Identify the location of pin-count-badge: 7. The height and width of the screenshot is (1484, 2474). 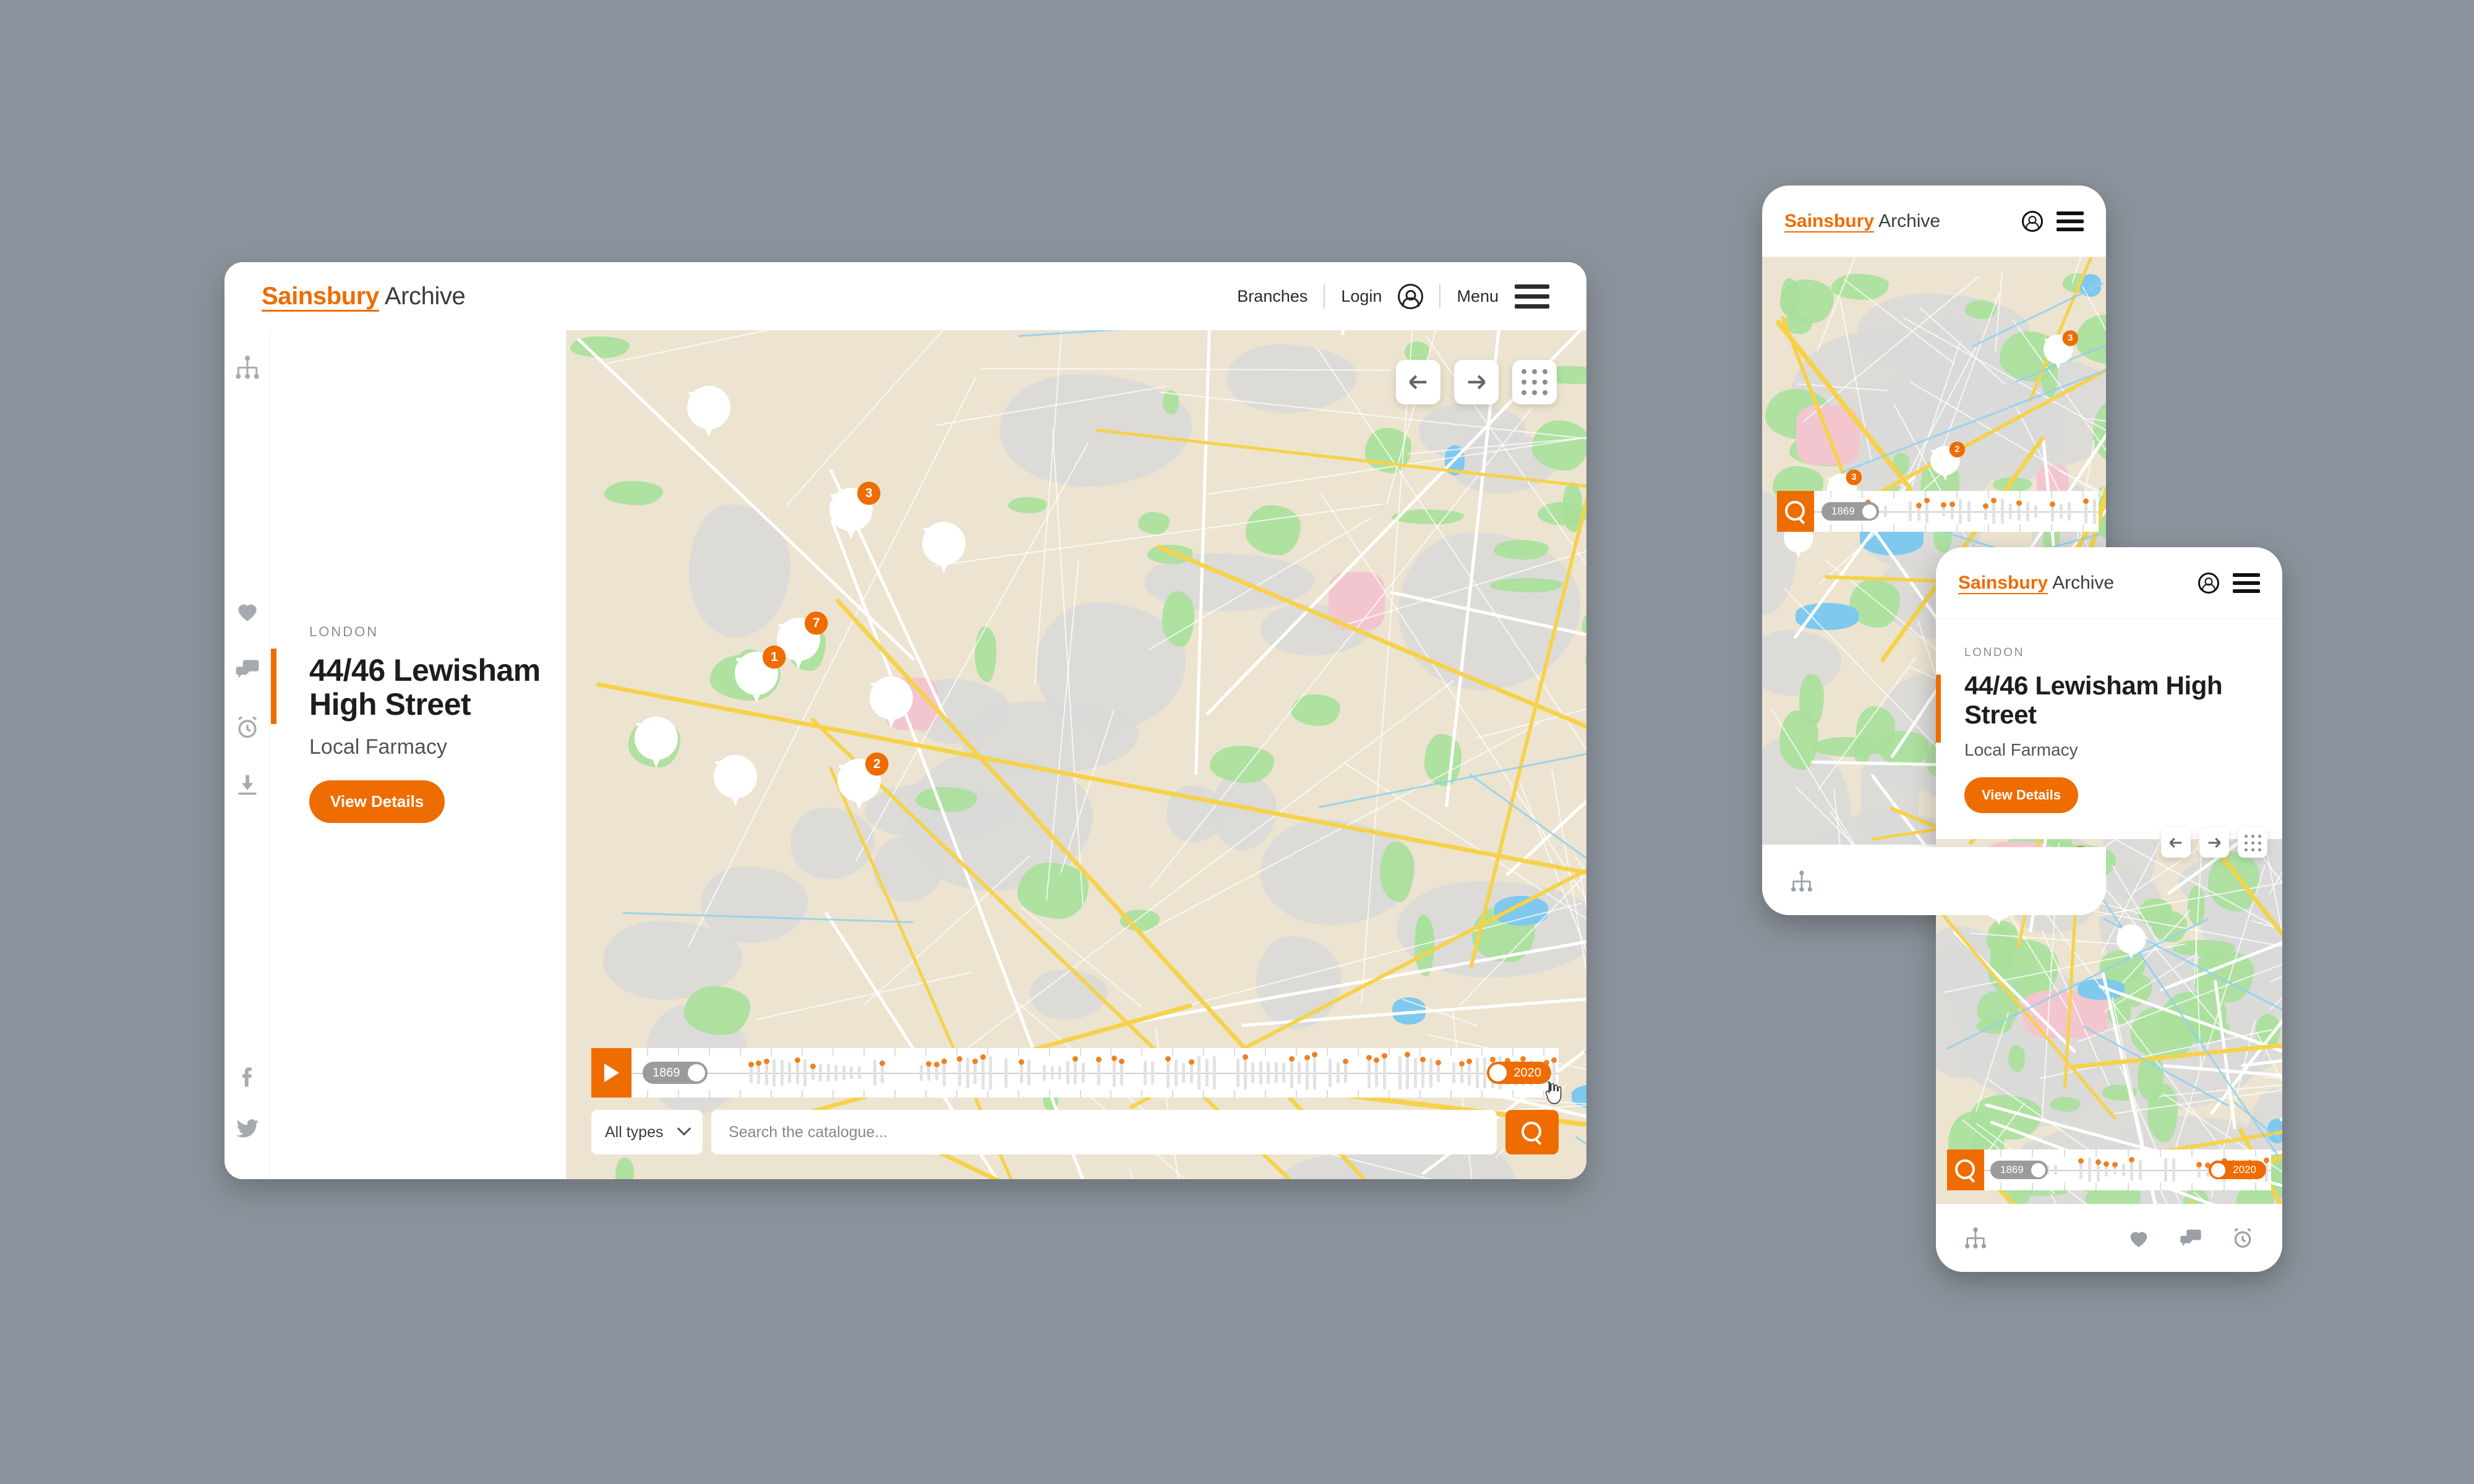
(817, 623).